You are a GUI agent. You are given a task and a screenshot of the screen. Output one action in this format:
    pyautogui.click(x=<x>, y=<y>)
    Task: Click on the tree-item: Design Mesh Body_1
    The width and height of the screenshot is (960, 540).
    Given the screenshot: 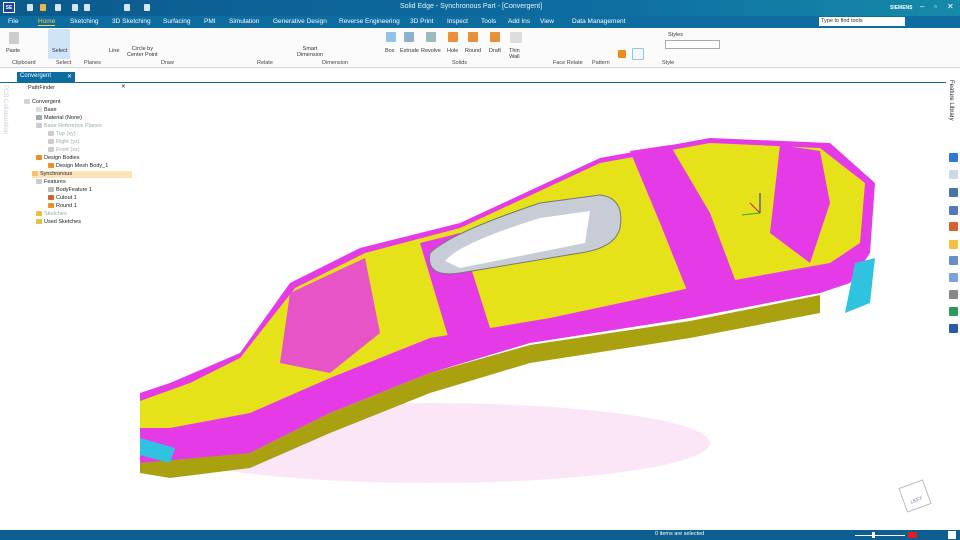 What is the action you would take?
    pyautogui.click(x=78, y=166)
    